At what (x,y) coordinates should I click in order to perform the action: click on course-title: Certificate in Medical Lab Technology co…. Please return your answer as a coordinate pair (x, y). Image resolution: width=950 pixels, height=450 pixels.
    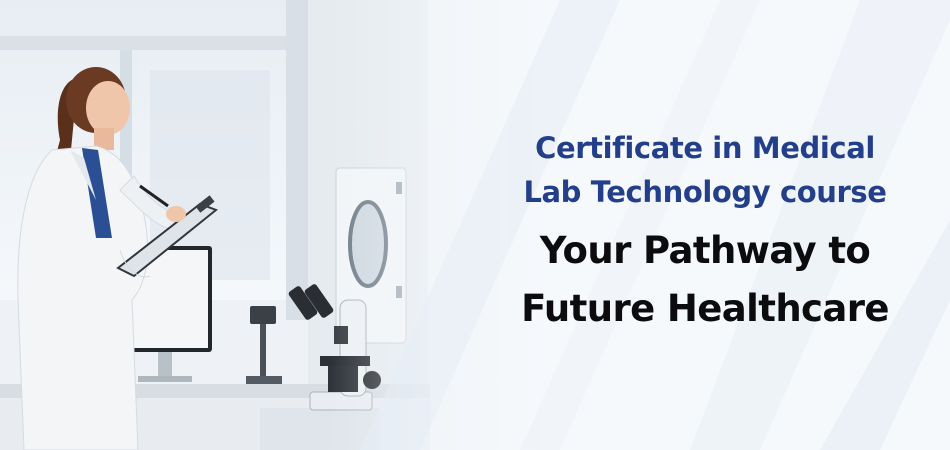
    Looking at the image, I should click on (705, 170).